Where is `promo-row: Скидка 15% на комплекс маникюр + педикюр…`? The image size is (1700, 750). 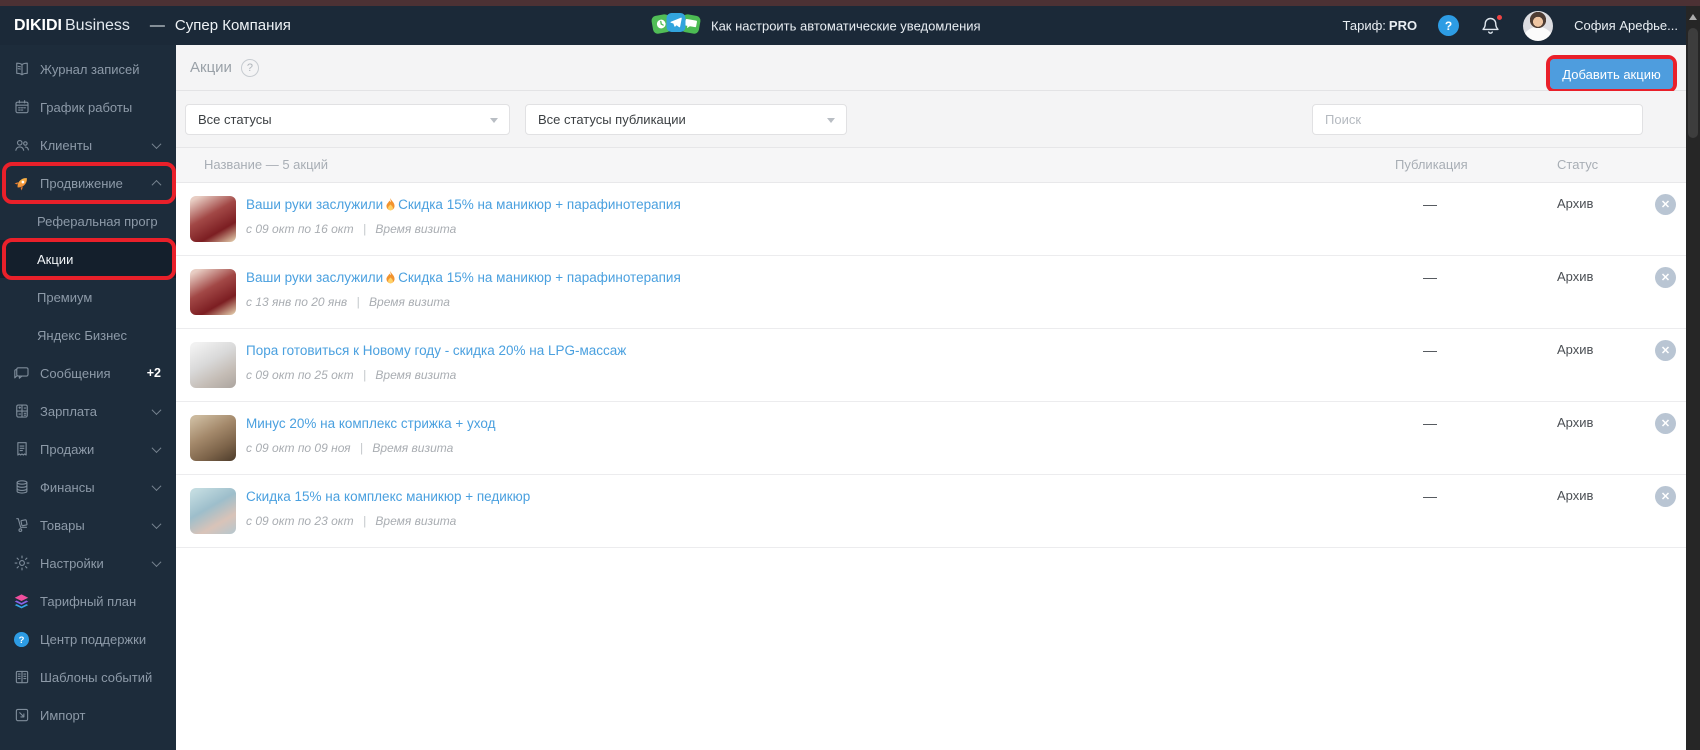 promo-row: Скидка 15% на комплекс маникюр + педикюр… is located at coordinates (931, 511).